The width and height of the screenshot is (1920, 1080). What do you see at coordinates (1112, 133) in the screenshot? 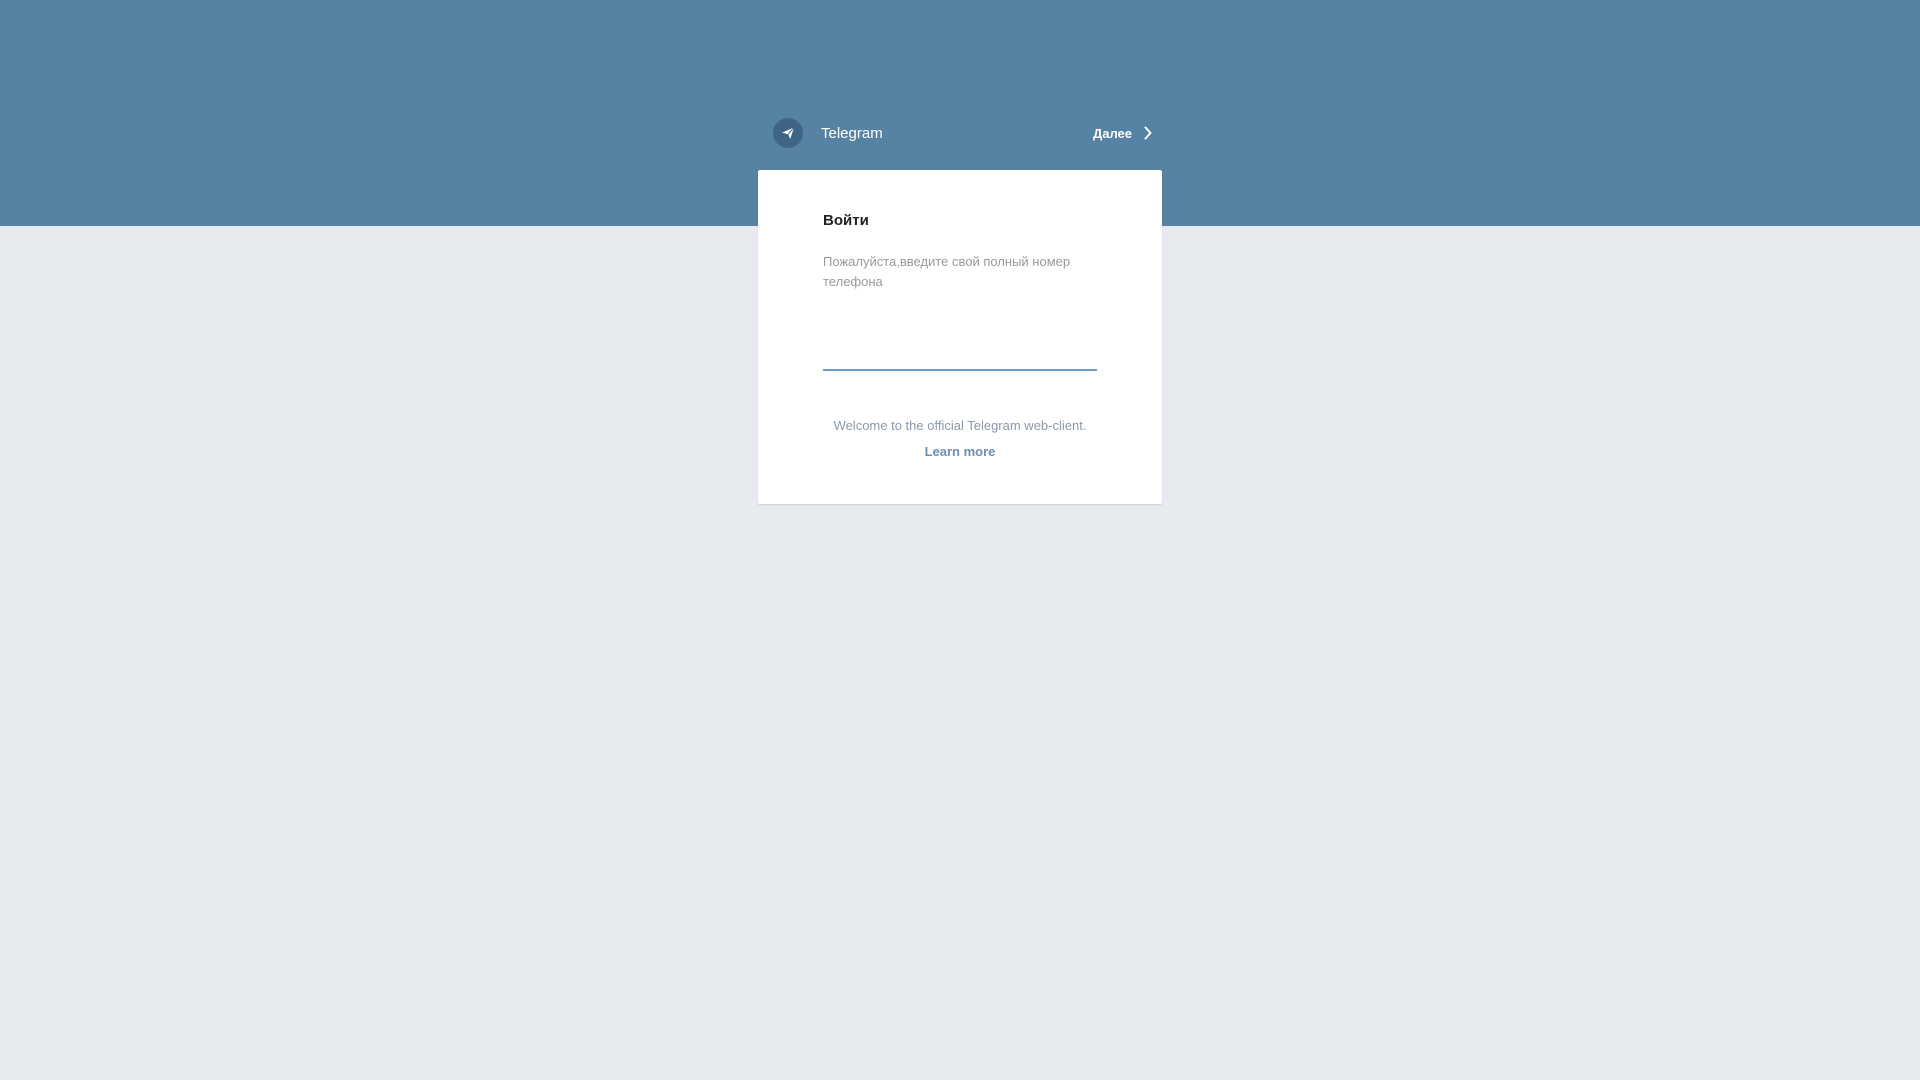
I see `next-button-label: Далее` at bounding box center [1112, 133].